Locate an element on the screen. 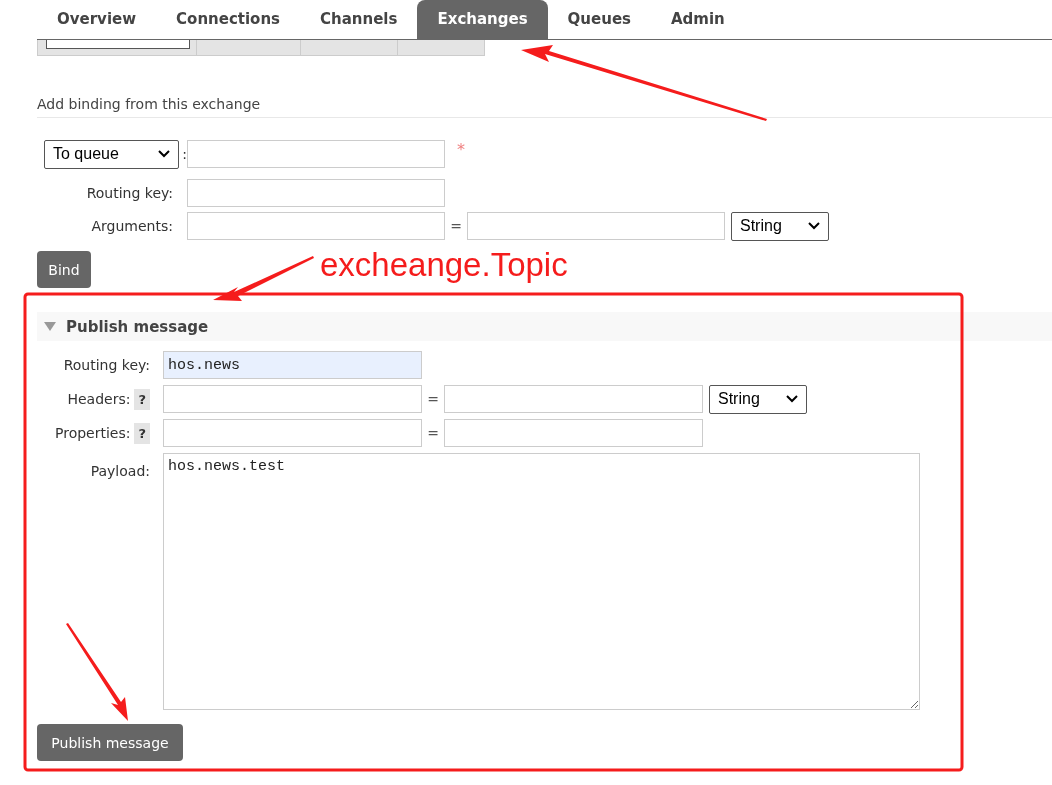 The width and height of the screenshot is (1052, 785). argument-value-input is located at coordinates (596, 226).